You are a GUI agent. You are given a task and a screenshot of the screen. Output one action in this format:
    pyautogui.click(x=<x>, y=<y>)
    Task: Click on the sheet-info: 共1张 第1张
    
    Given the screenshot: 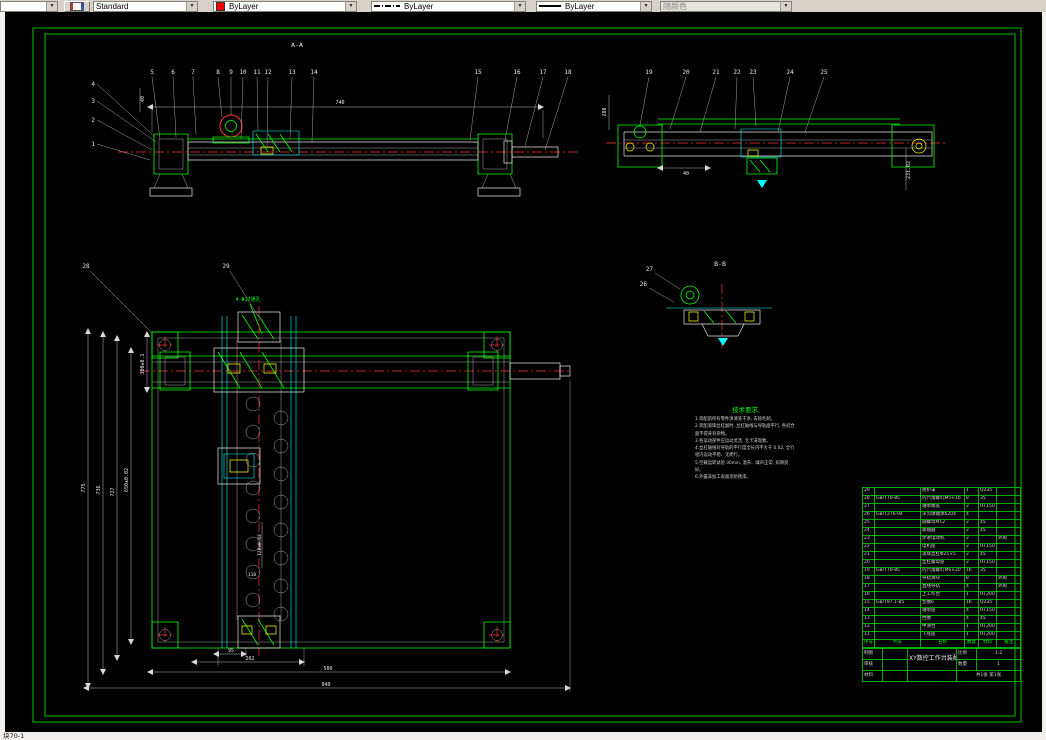 What is the action you would take?
    pyautogui.click(x=988, y=676)
    